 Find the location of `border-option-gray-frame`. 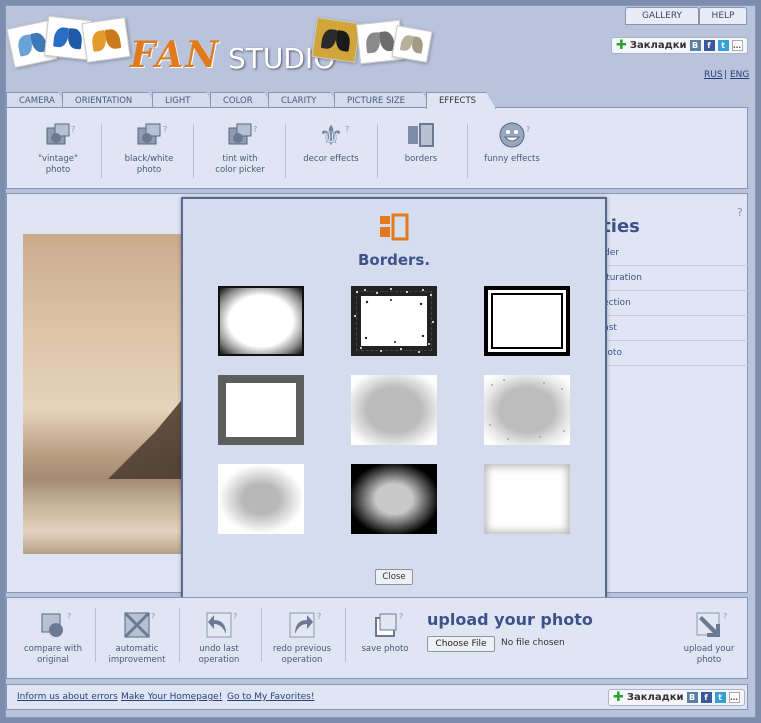

border-option-gray-frame is located at coordinates (261, 410).